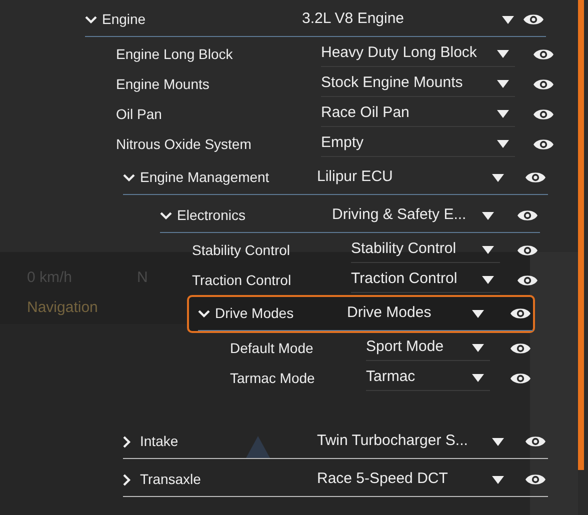  What do you see at coordinates (418, 313) in the screenshot?
I see `part-dropdown: Drive Modes` at bounding box center [418, 313].